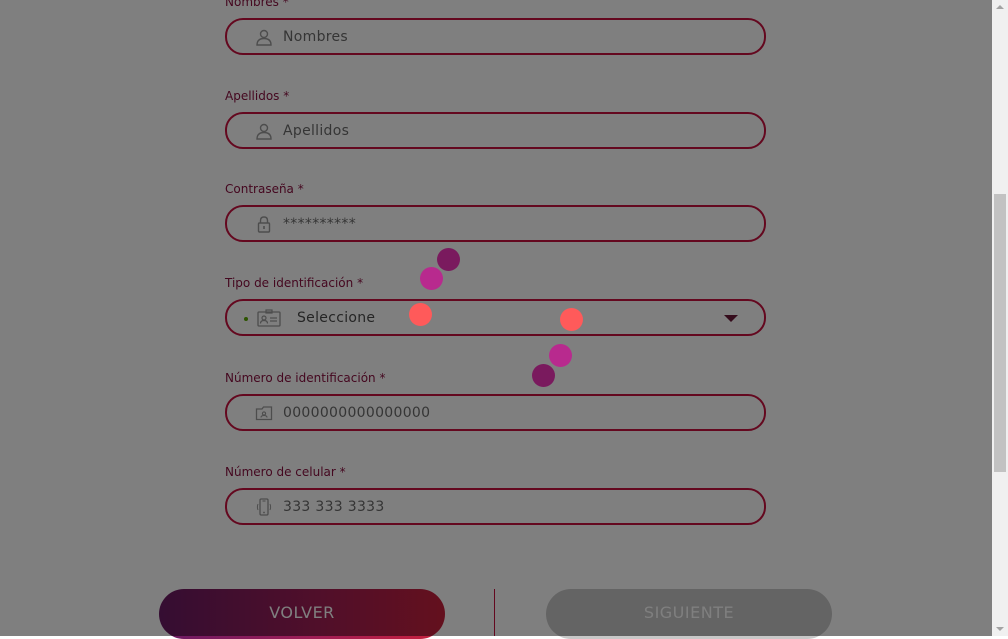 The image size is (1008, 639). I want to click on vertical-scrollbar, so click(1000, 318).